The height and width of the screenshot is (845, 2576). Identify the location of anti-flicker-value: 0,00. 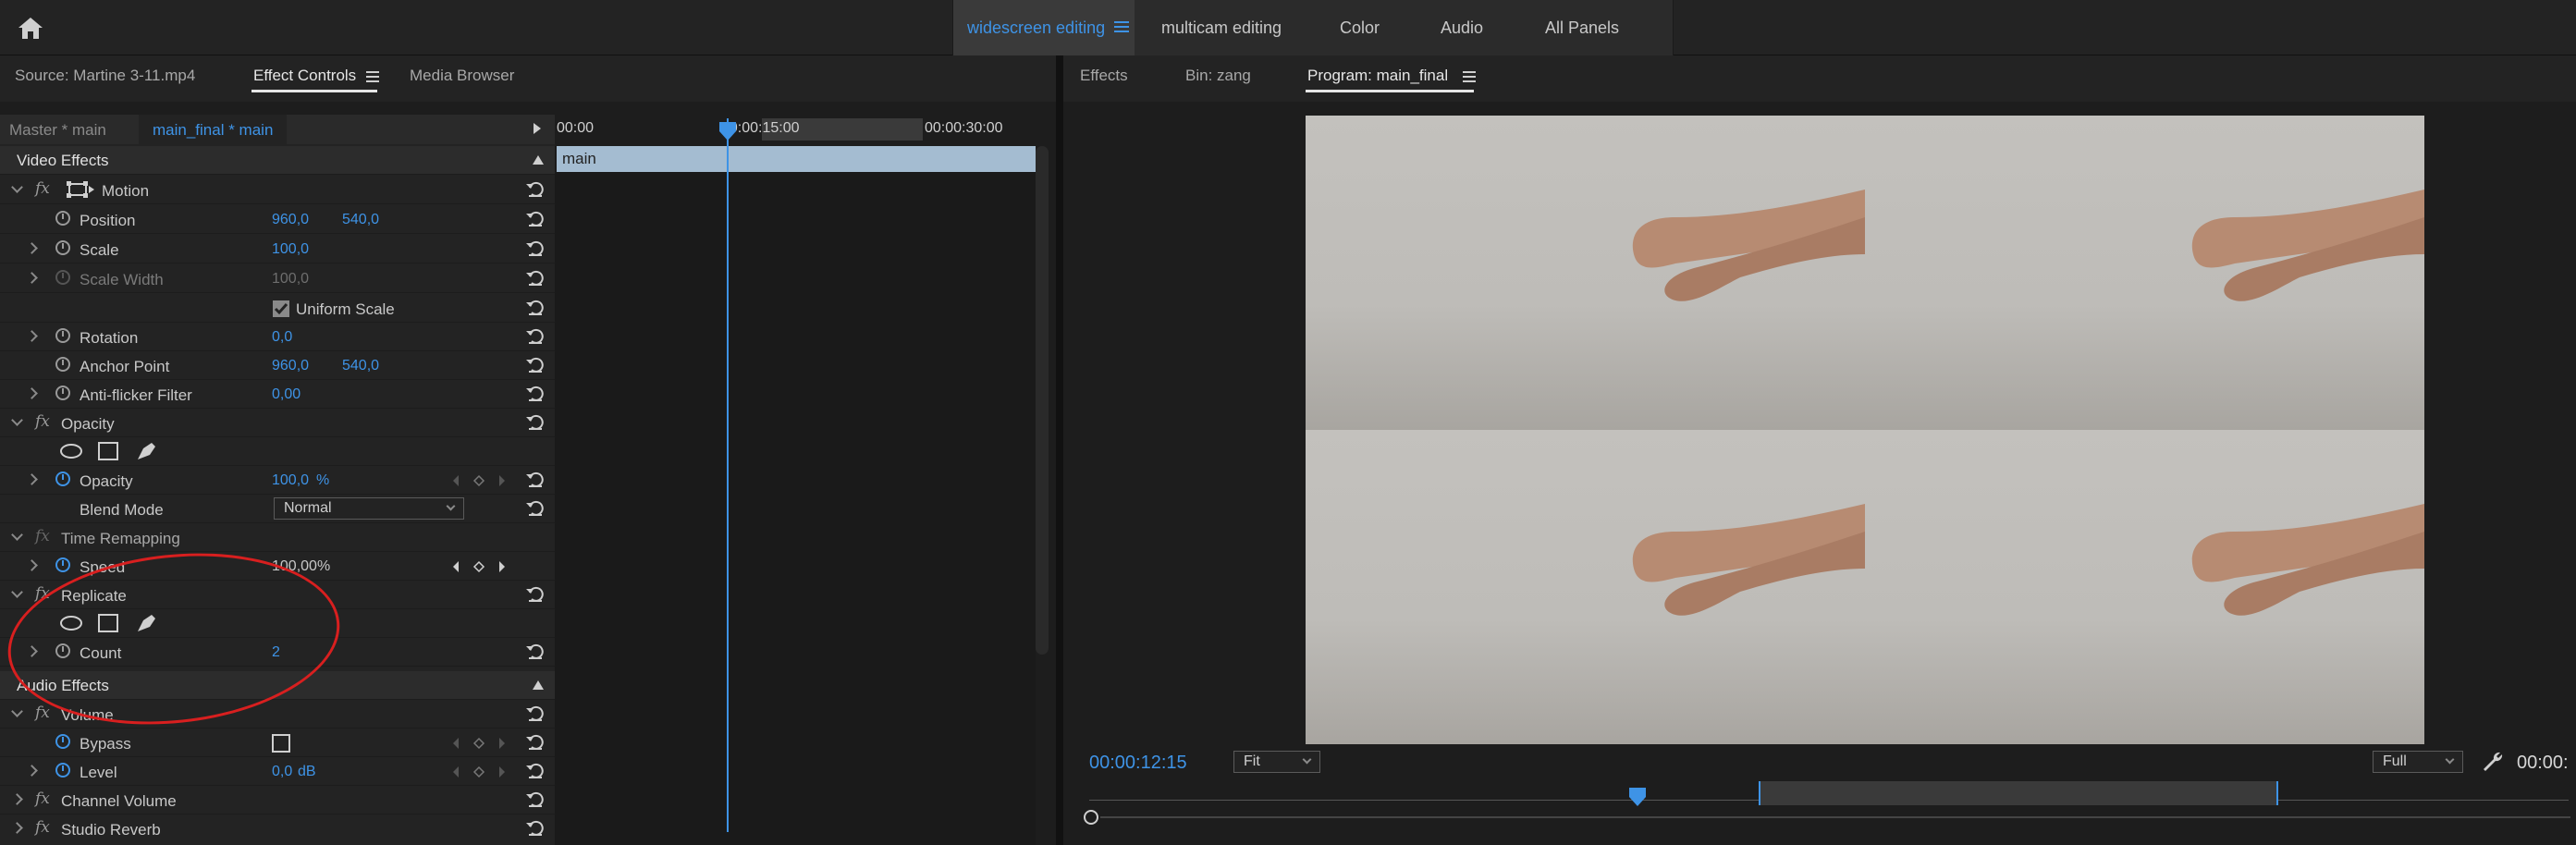
(286, 394).